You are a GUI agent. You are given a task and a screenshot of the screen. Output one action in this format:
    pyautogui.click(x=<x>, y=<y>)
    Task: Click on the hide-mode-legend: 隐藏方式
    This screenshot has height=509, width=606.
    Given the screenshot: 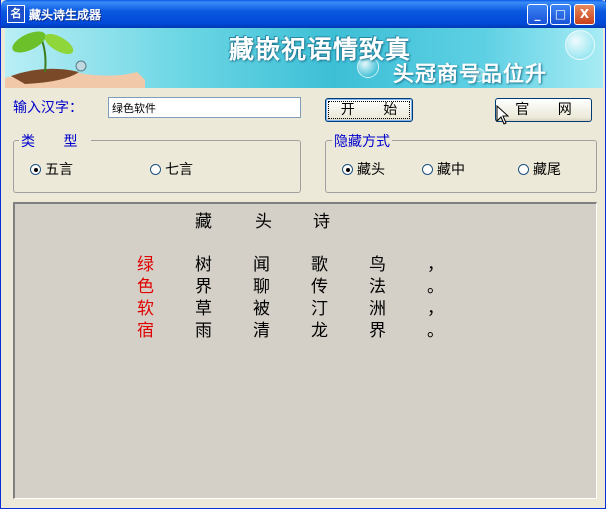 What is the action you would take?
    pyautogui.click(x=362, y=141)
    